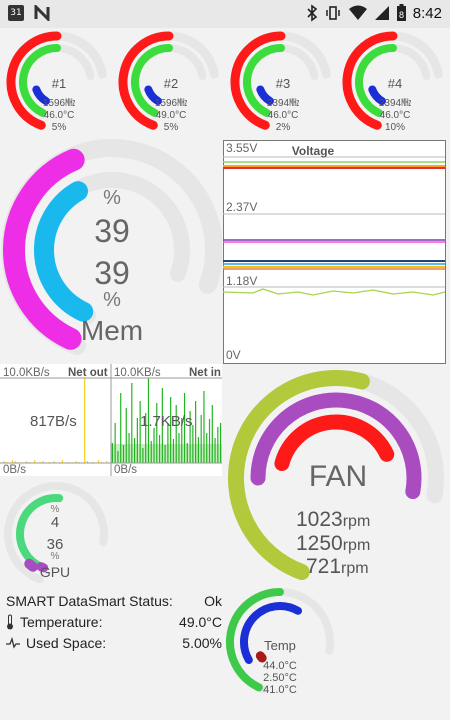  What do you see at coordinates (213, 600) in the screenshot?
I see `smart-status-value: Ok` at bounding box center [213, 600].